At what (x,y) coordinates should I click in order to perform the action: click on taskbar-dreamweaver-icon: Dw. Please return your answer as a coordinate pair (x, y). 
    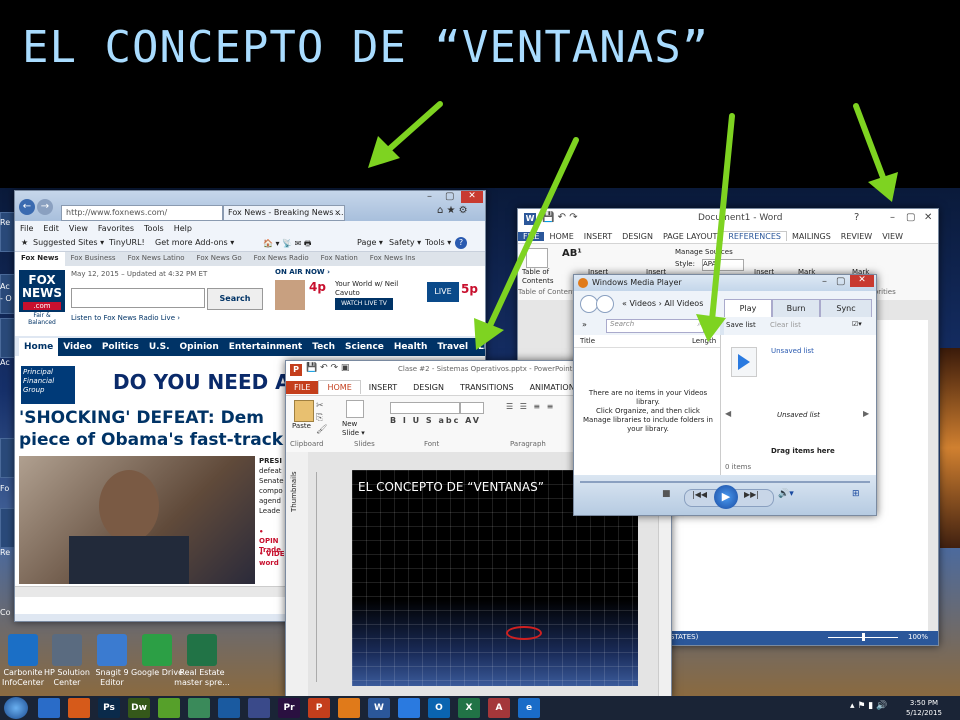
    Looking at the image, I should click on (139, 708).